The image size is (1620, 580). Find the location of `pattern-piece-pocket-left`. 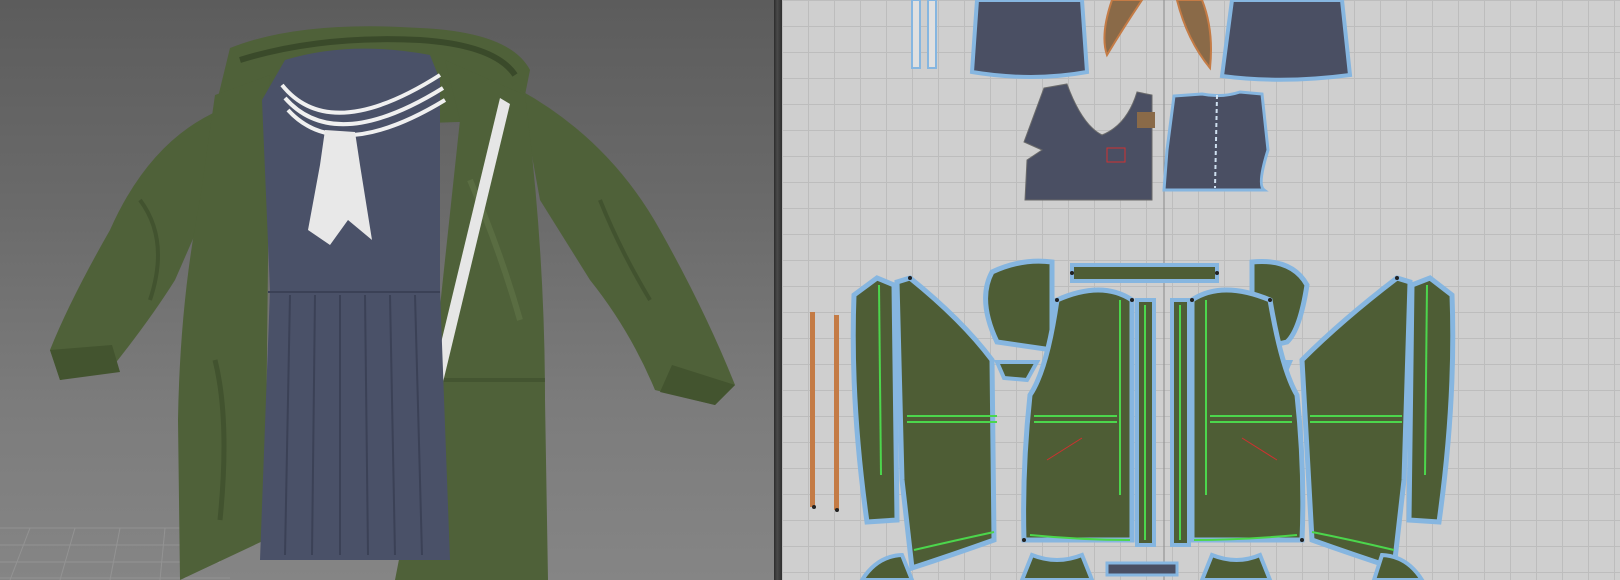

pattern-piece-pocket-left is located at coordinates (1017, 371).